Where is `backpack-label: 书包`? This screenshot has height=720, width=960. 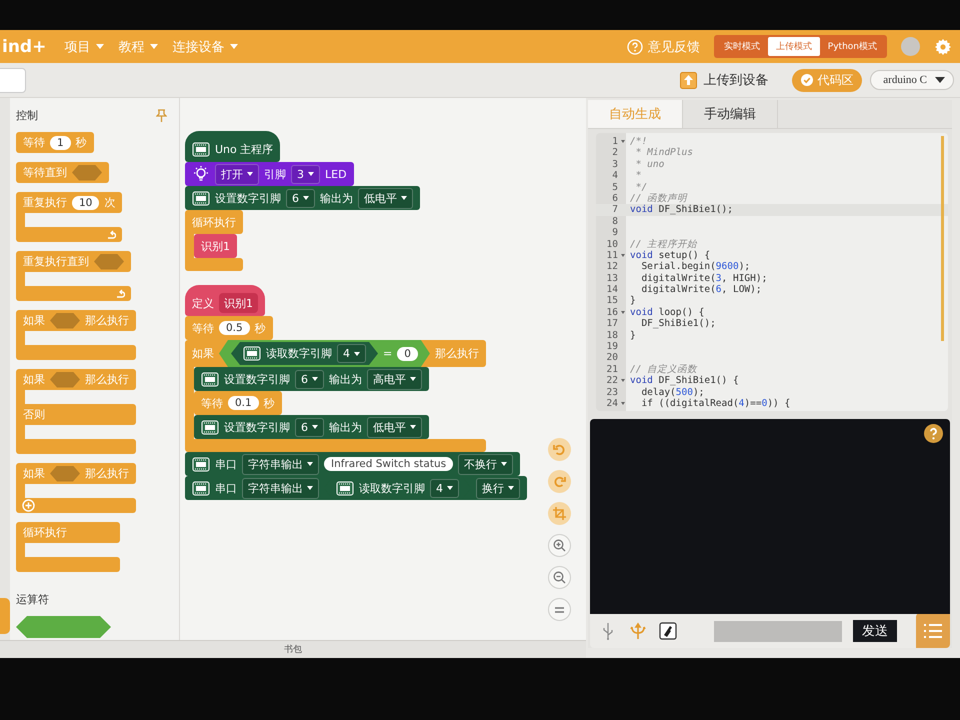 backpack-label: 书包 is located at coordinates (293, 649).